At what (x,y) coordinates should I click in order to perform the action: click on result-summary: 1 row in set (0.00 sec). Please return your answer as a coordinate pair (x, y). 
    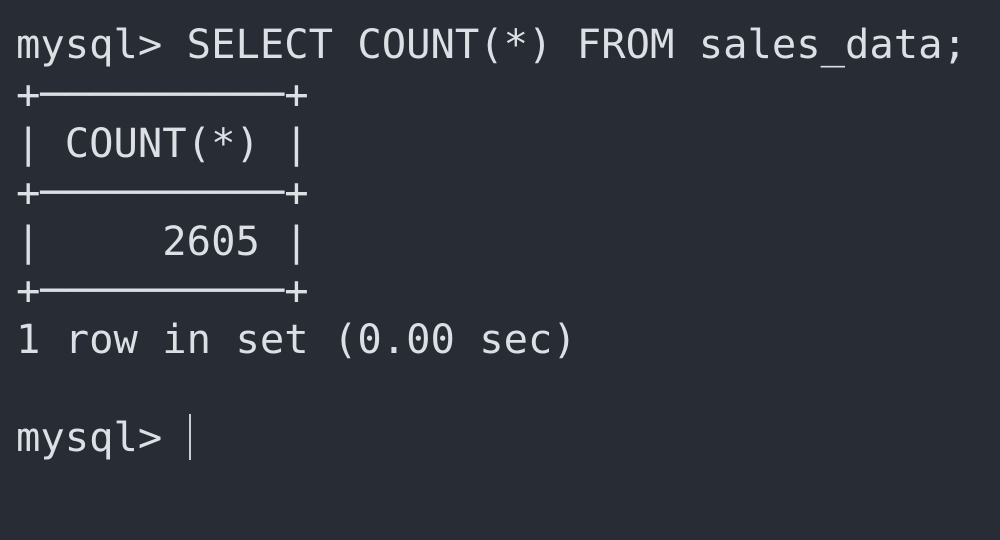
    Looking at the image, I should click on (296, 339).